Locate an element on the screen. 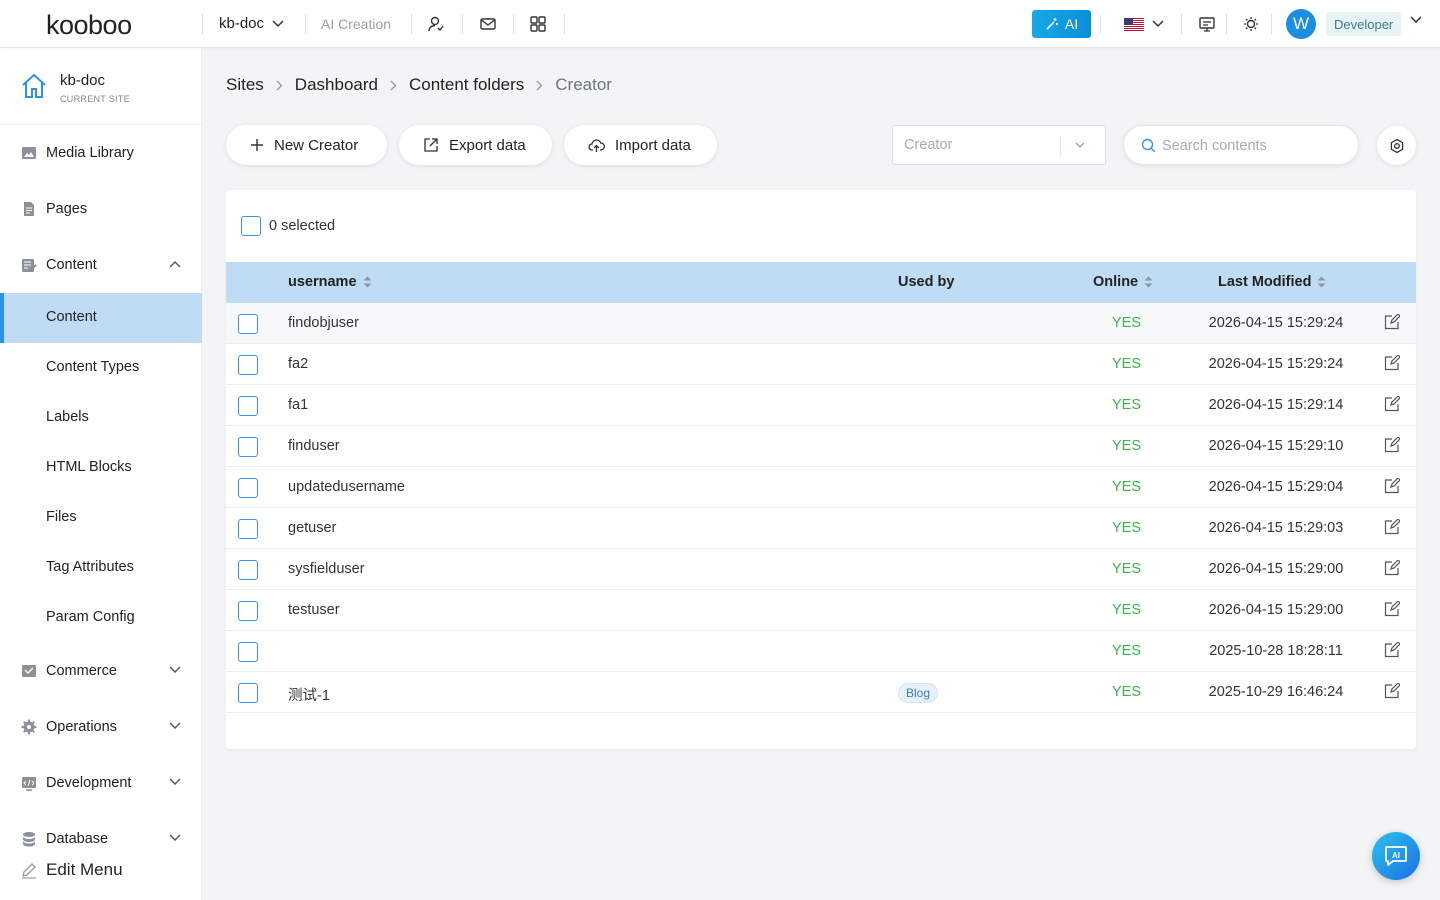  breadcrumb-item-dashboard: Dashboard is located at coordinates (336, 85).